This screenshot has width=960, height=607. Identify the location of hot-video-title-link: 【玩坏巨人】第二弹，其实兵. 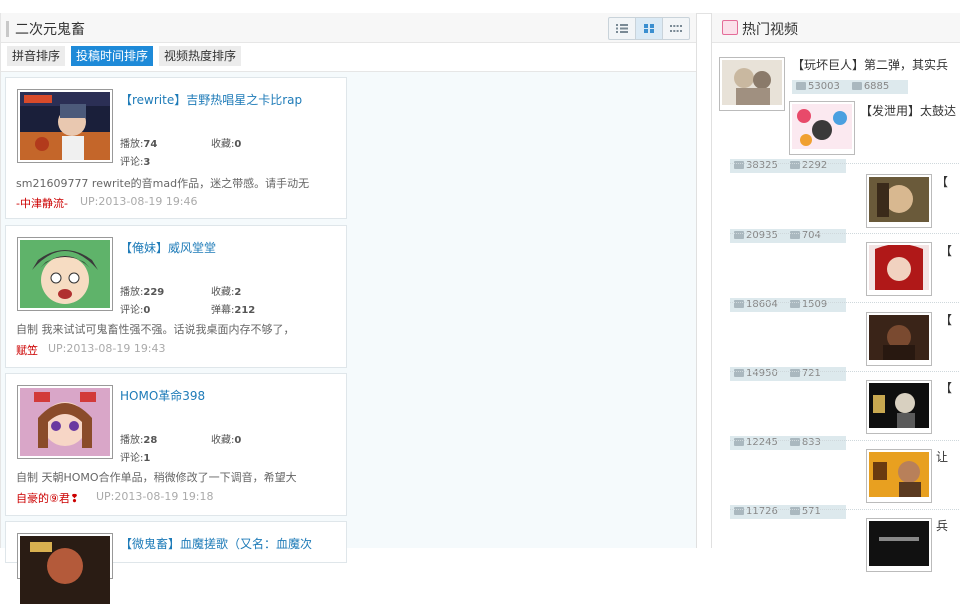
(870, 64).